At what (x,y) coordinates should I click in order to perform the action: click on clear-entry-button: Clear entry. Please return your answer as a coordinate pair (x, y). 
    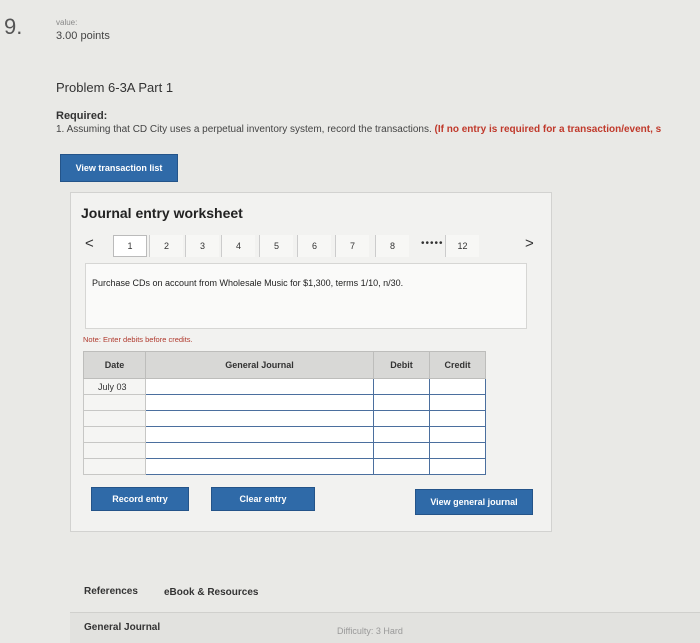
    Looking at the image, I should click on (263, 499).